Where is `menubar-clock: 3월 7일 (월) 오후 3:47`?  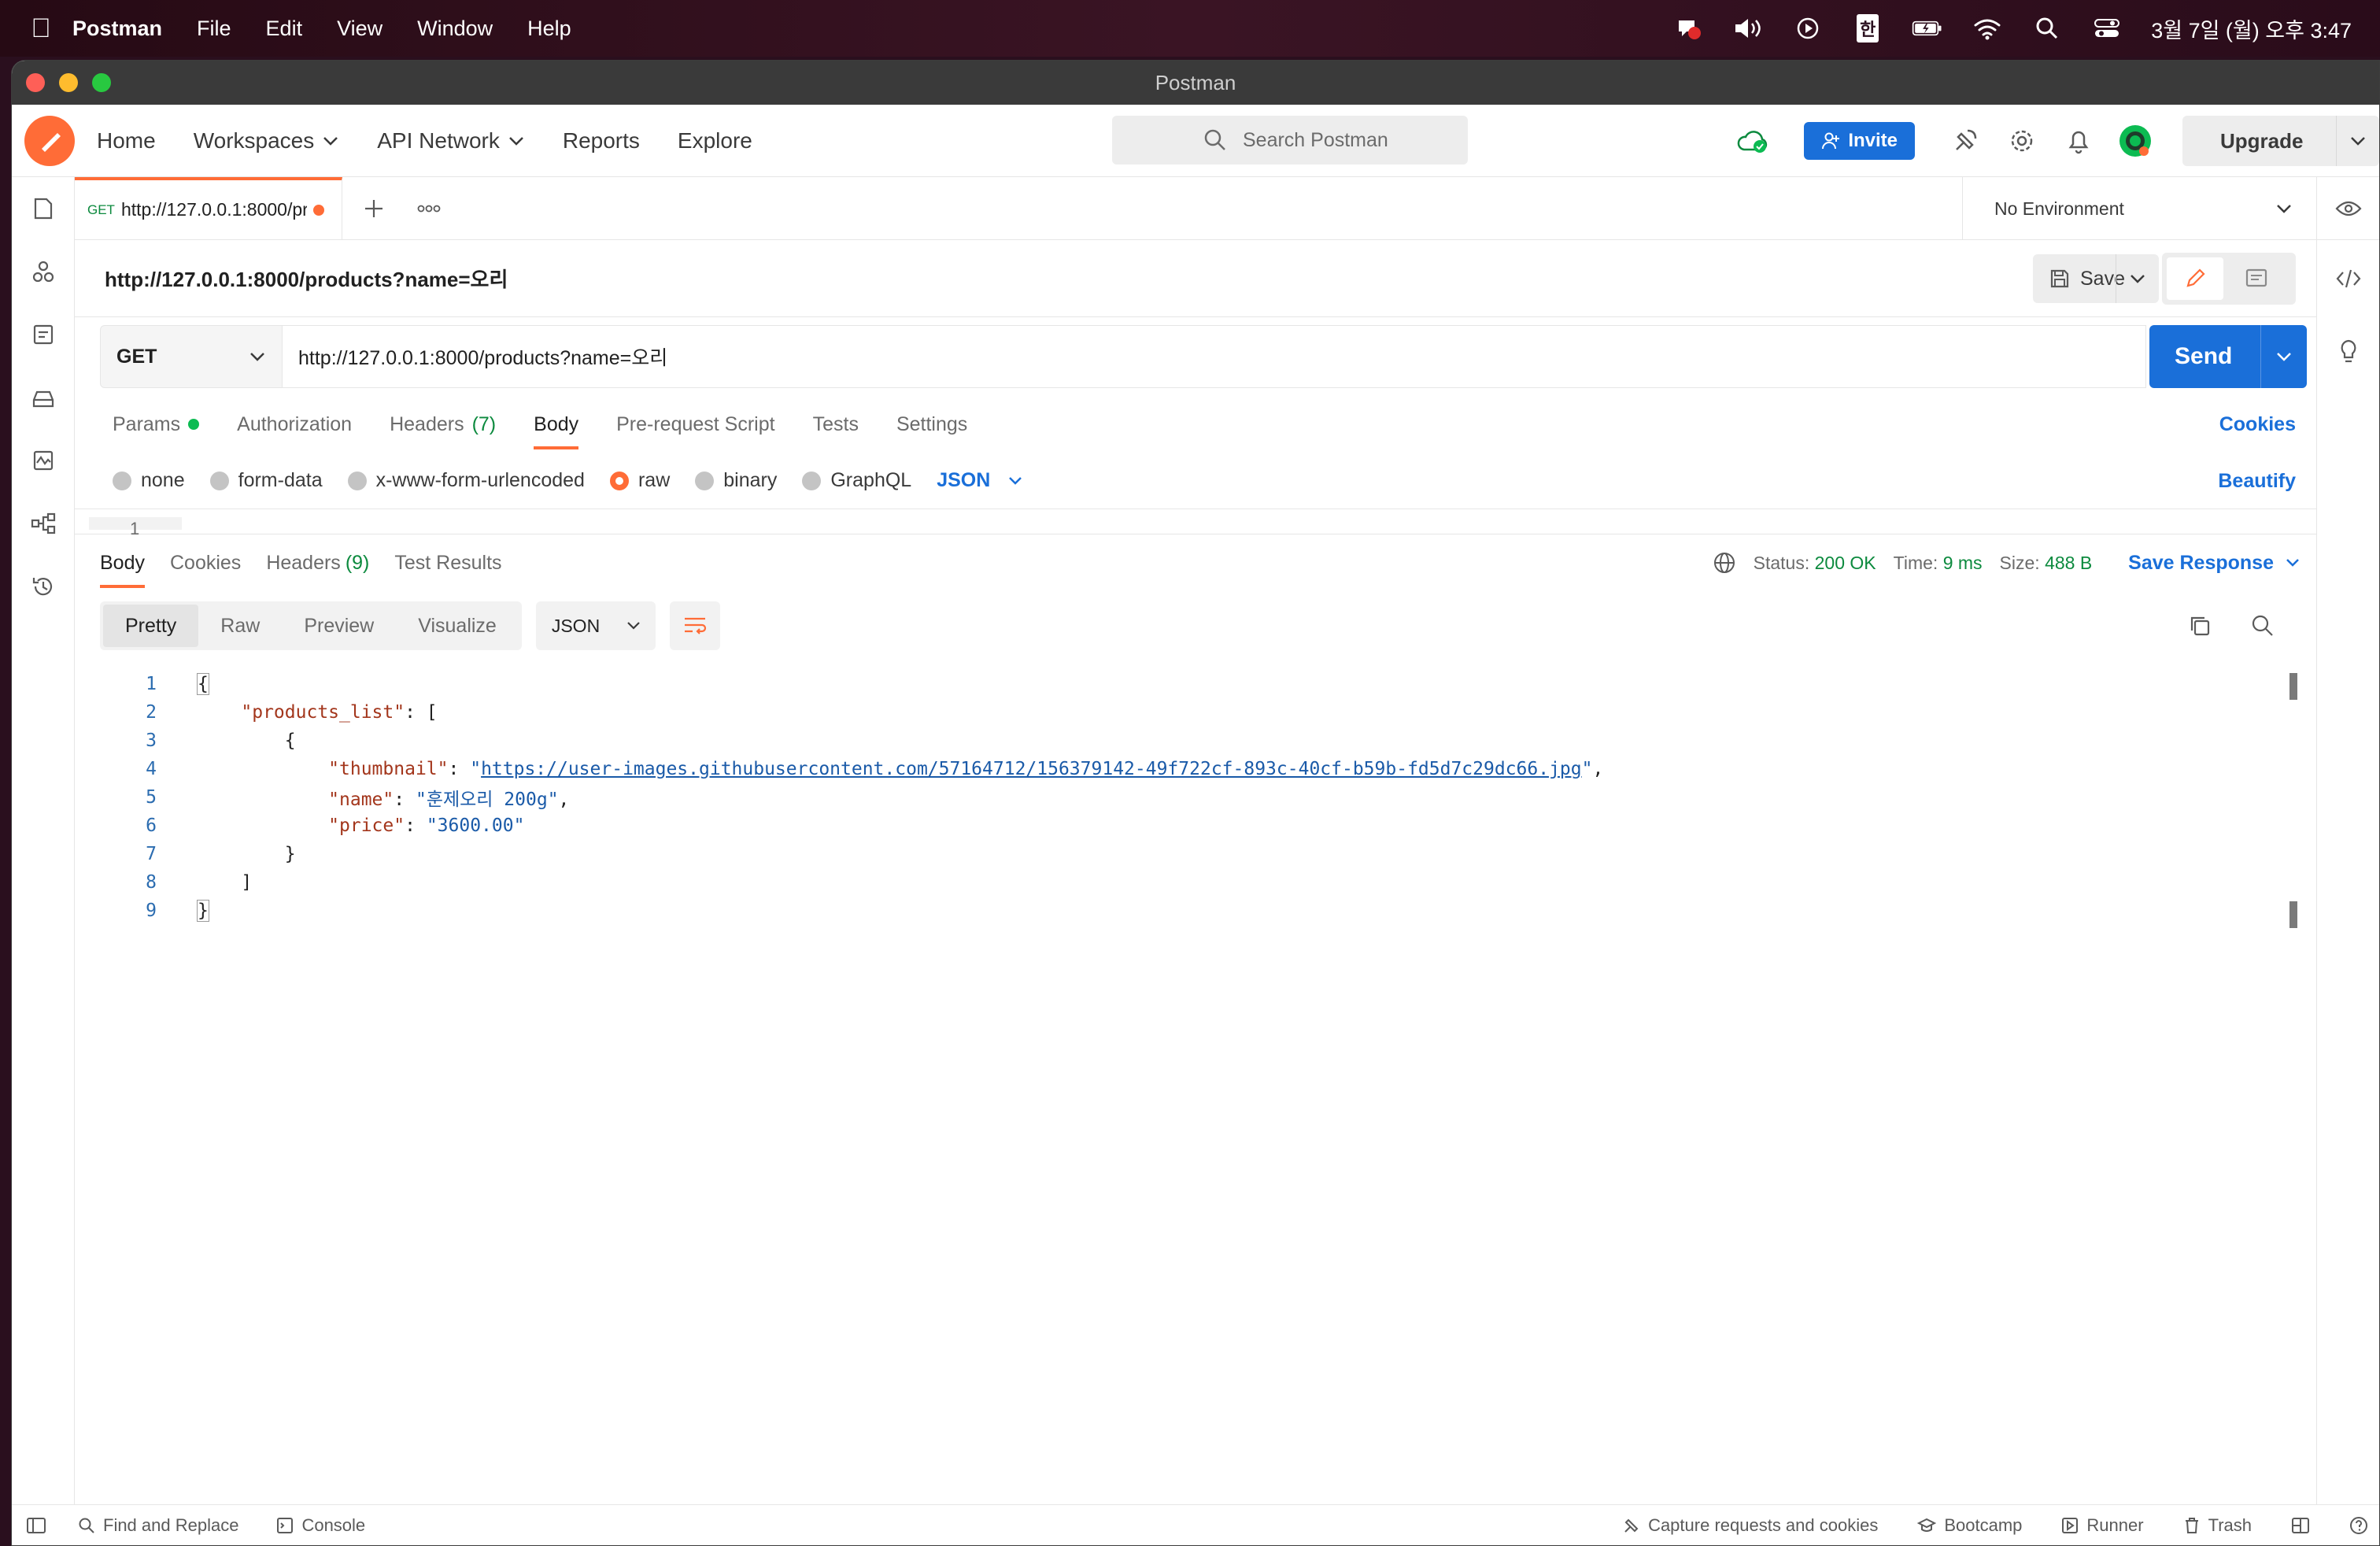 menubar-clock: 3월 7일 (월) 오후 3:47 is located at coordinates (2251, 28).